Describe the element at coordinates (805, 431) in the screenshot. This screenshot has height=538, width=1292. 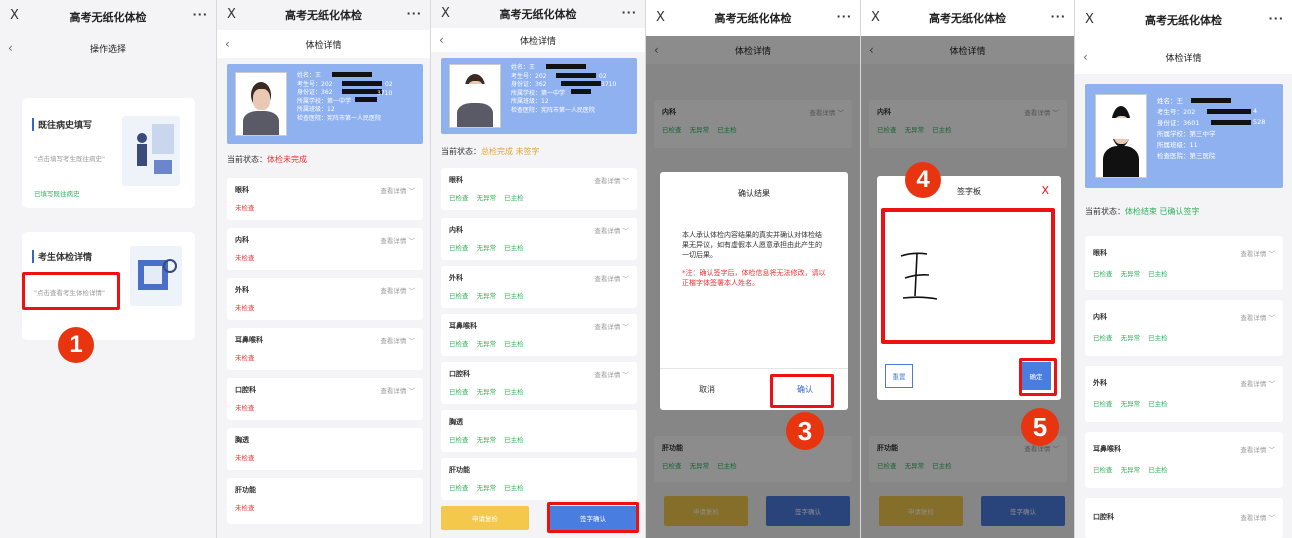
I see `step-badge-3: 3` at that location.